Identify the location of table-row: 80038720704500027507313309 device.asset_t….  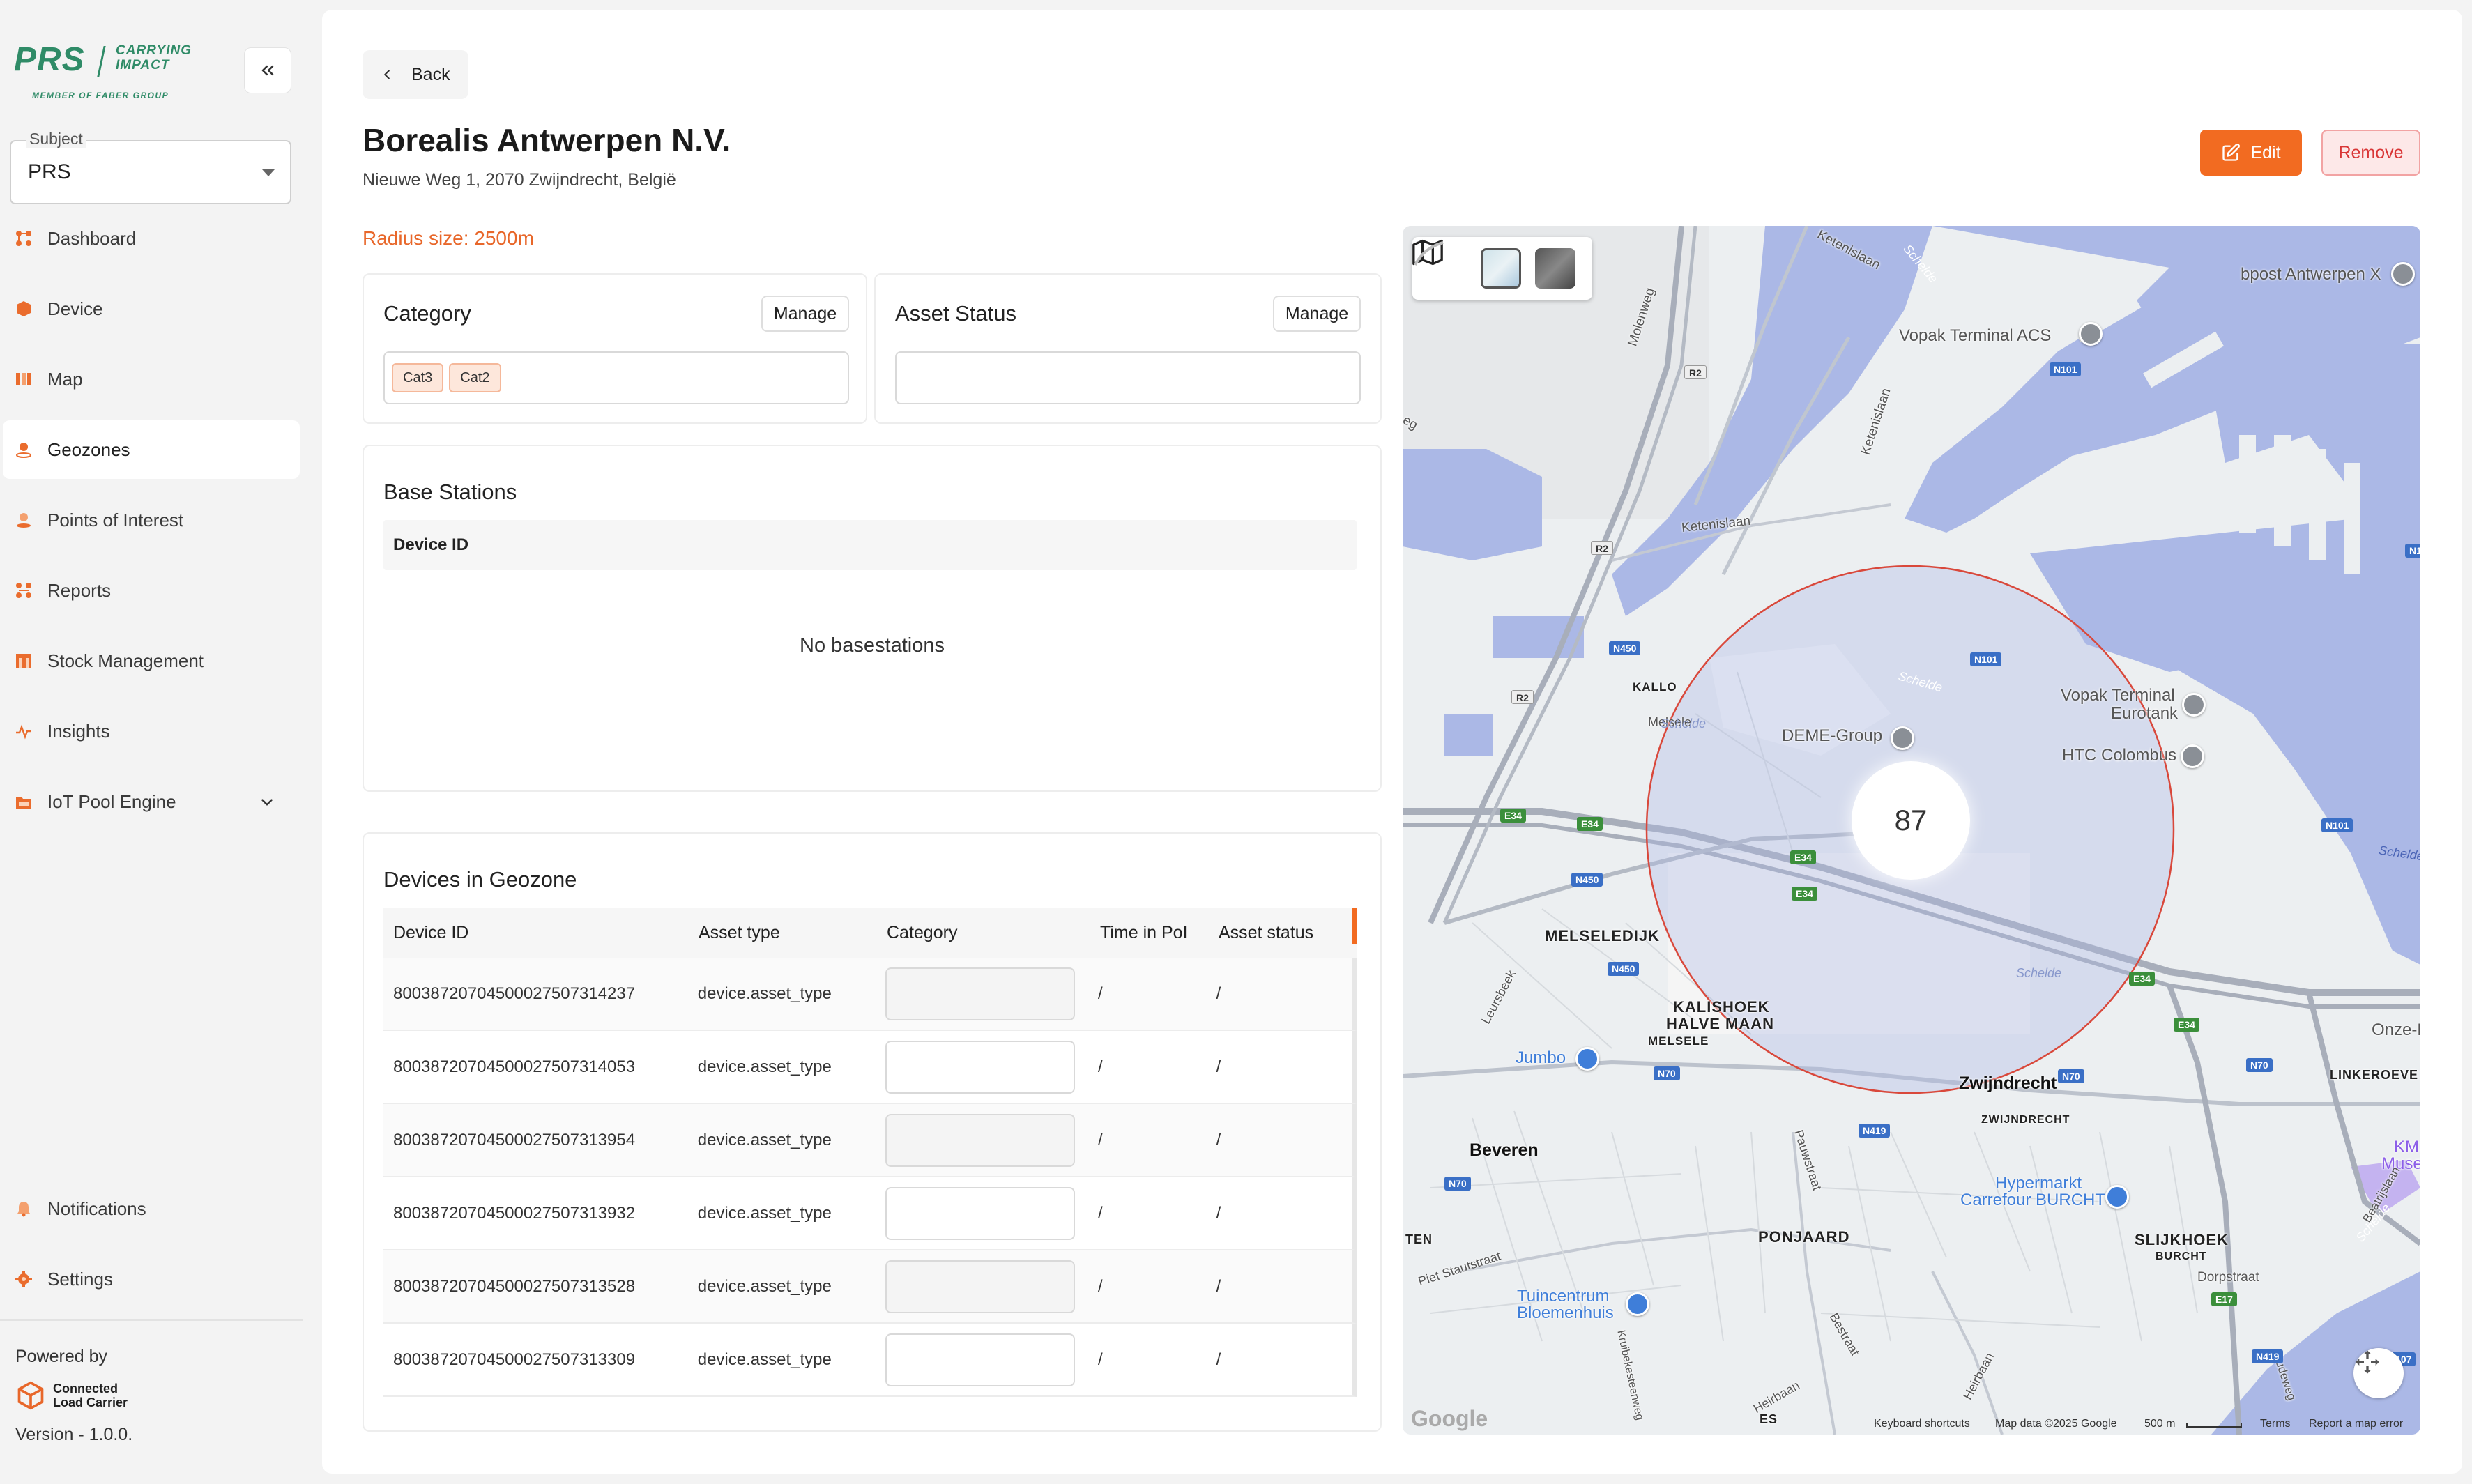
(870, 1360).